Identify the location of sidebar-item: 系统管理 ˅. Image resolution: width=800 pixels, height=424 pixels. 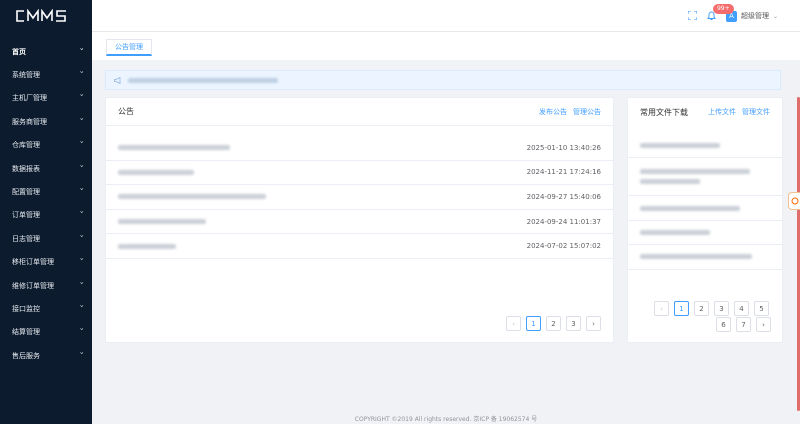
(46, 74).